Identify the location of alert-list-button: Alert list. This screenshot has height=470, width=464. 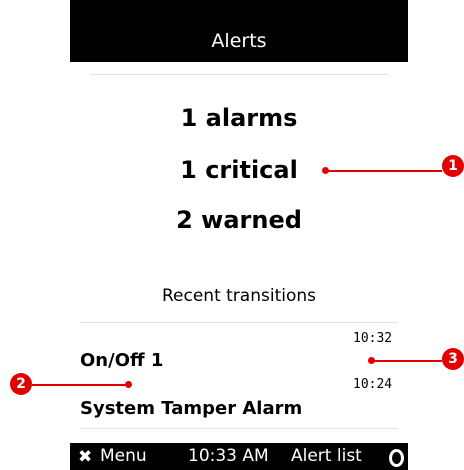
(326, 456).